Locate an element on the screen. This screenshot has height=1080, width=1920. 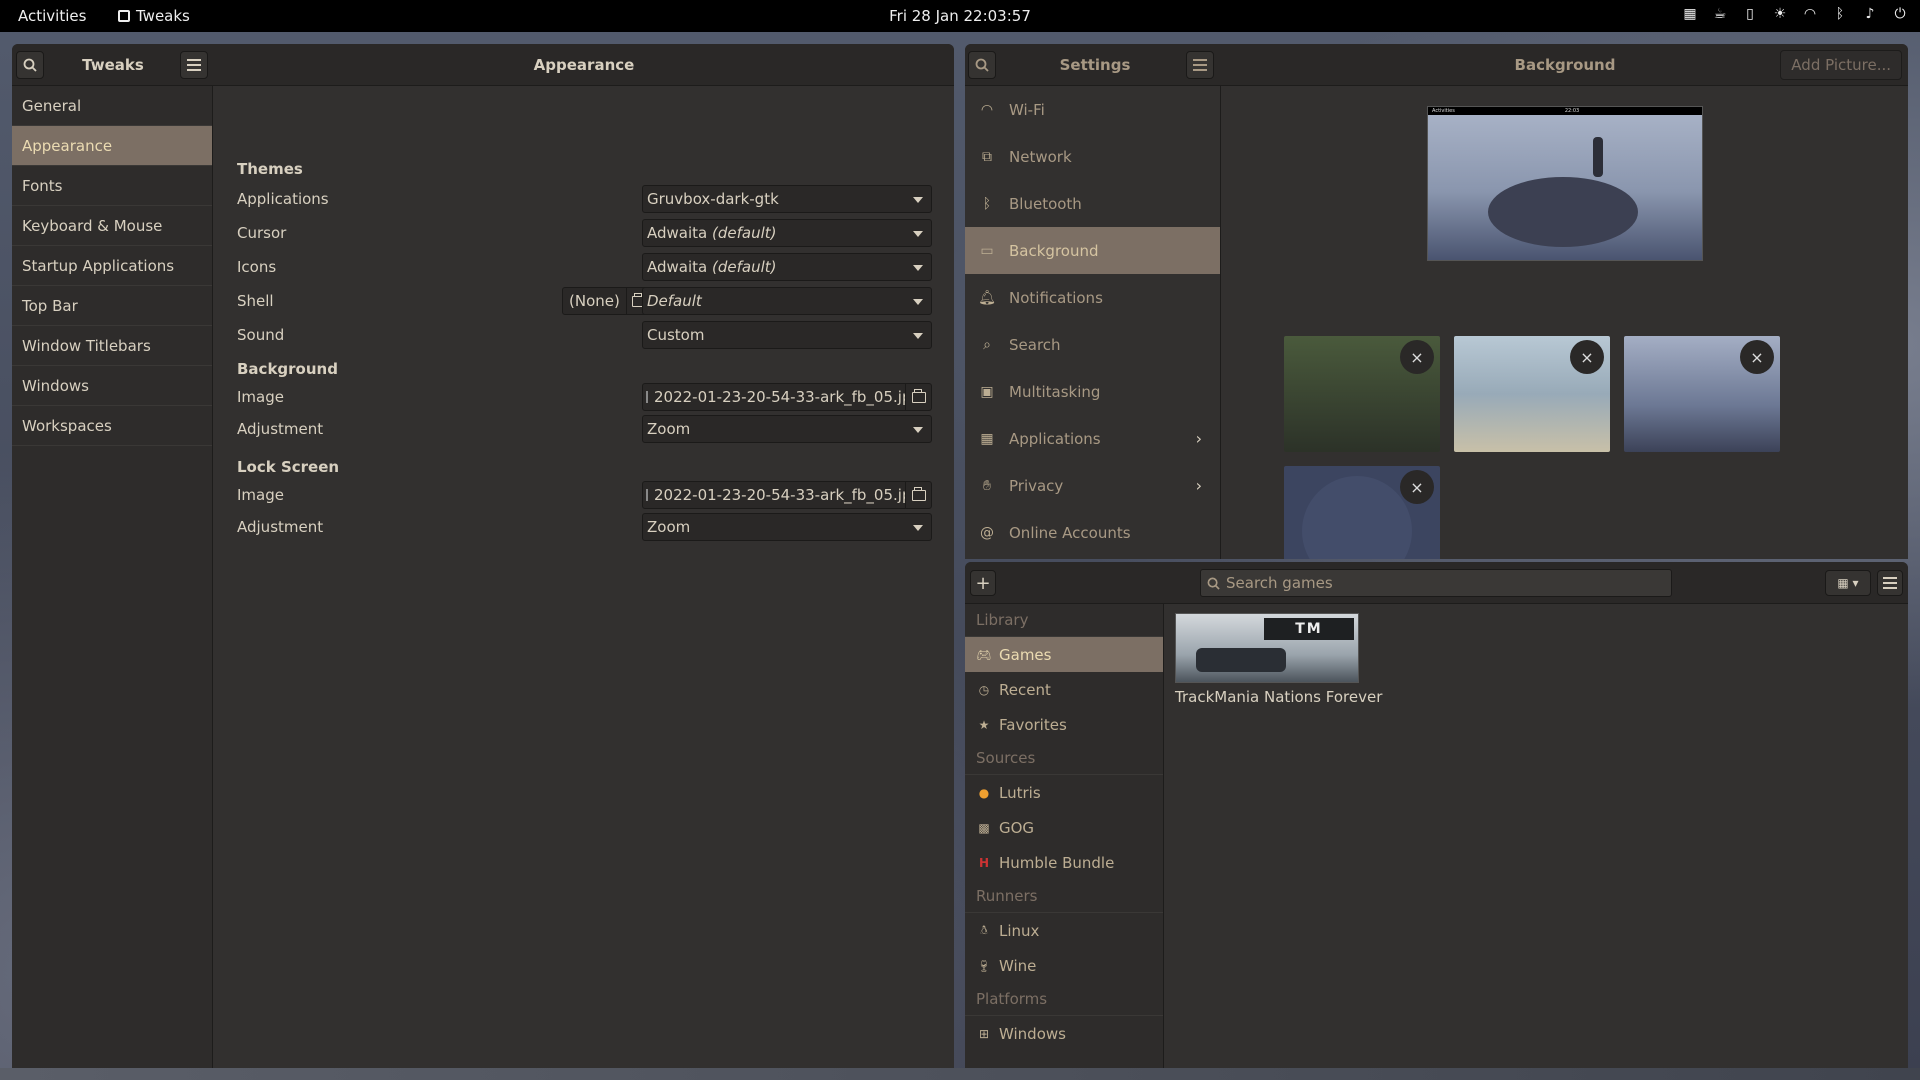
preview-top-bar: Activities 22:03 is located at coordinates (1565, 111).